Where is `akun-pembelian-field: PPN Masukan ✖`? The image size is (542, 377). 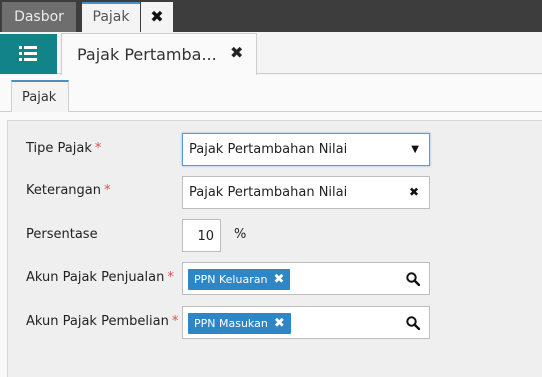
akun-pembelian-field: PPN Masukan ✖ is located at coordinates (306, 322).